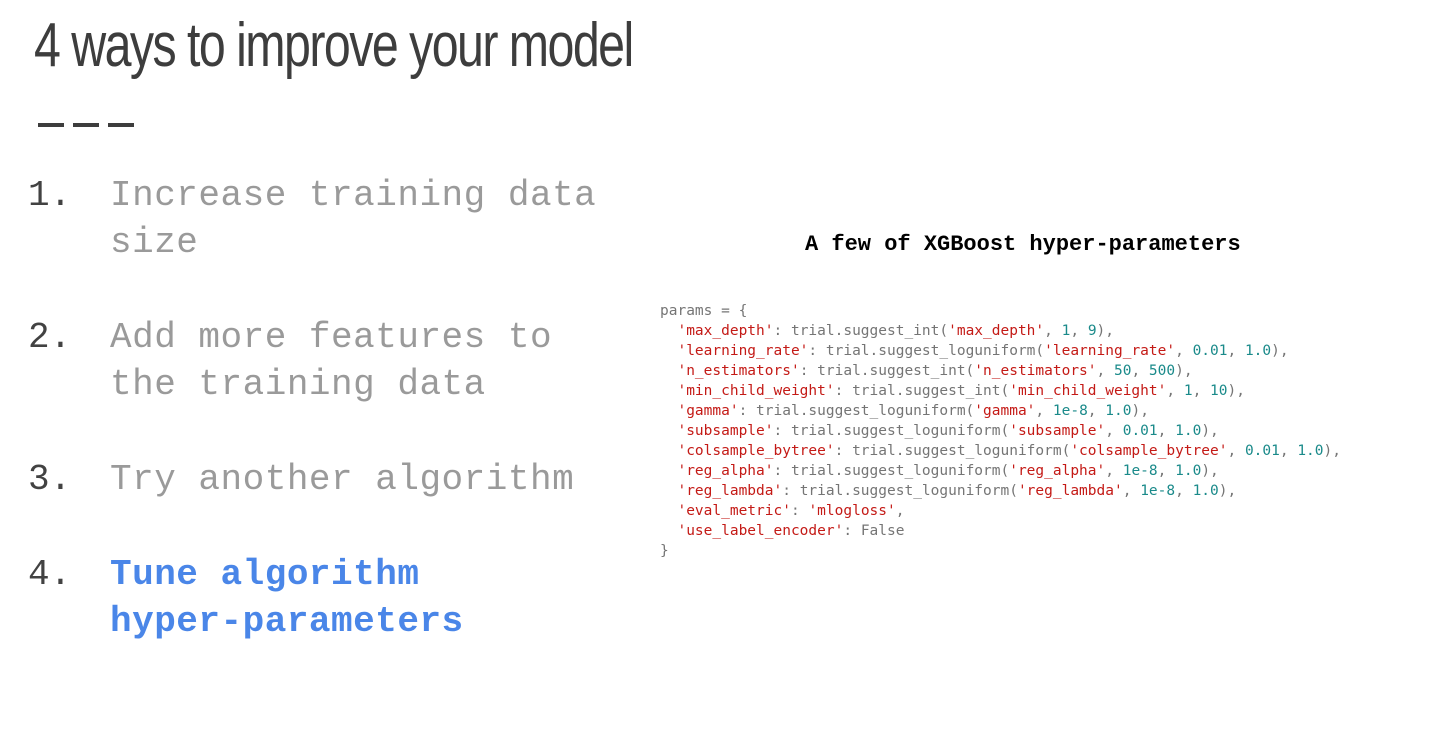  What do you see at coordinates (996, 331) in the screenshot?
I see `param-name: 'max_depth'` at bounding box center [996, 331].